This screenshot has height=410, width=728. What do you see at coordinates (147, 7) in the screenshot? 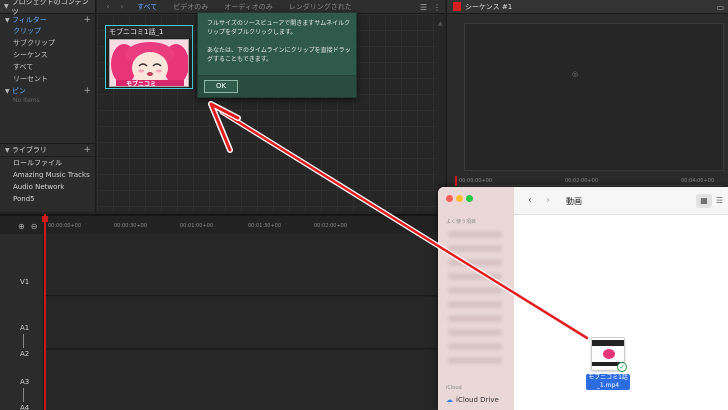
I see `tab-all: すべて` at bounding box center [147, 7].